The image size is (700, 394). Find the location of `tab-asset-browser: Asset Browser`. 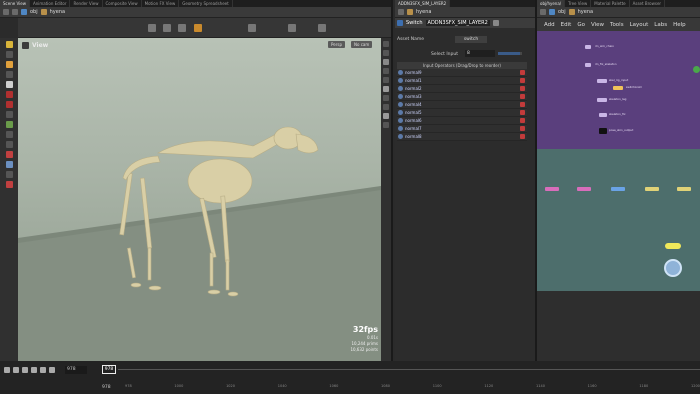

tab-asset-browser: Asset Browser is located at coordinates (648, 3).